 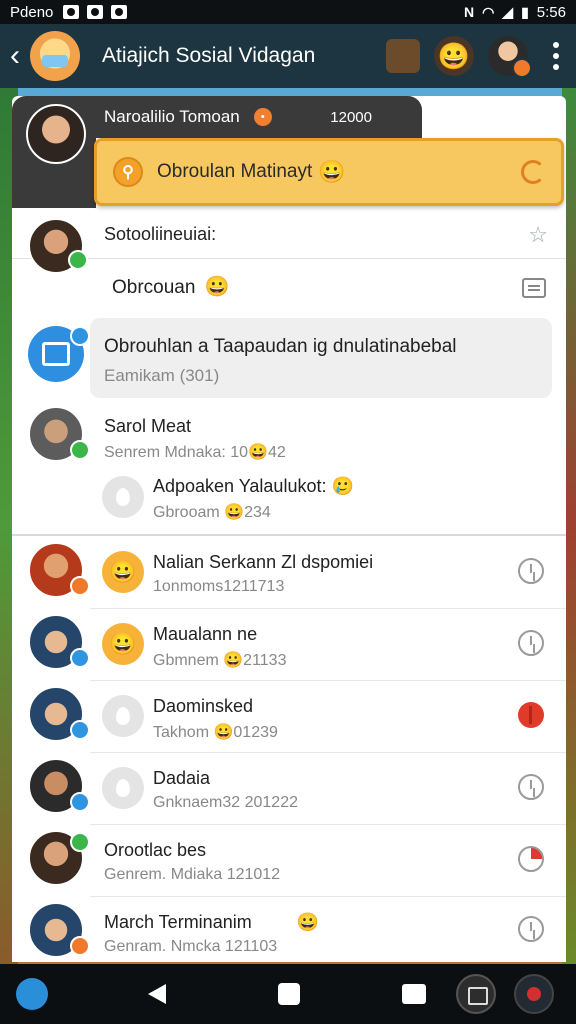 I want to click on navigation-bar, so click(x=288, y=994).